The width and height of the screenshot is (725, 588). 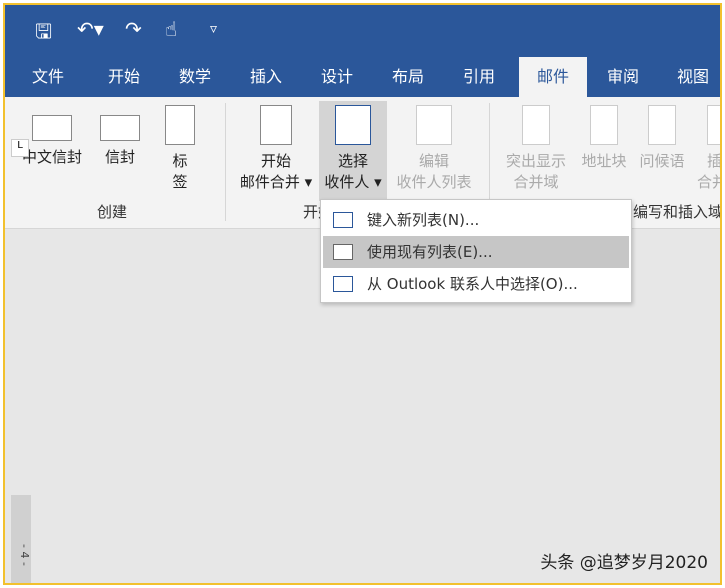 What do you see at coordinates (677, 212) in the screenshot?
I see `group-label-write-insert-fields: 编写和插入域` at bounding box center [677, 212].